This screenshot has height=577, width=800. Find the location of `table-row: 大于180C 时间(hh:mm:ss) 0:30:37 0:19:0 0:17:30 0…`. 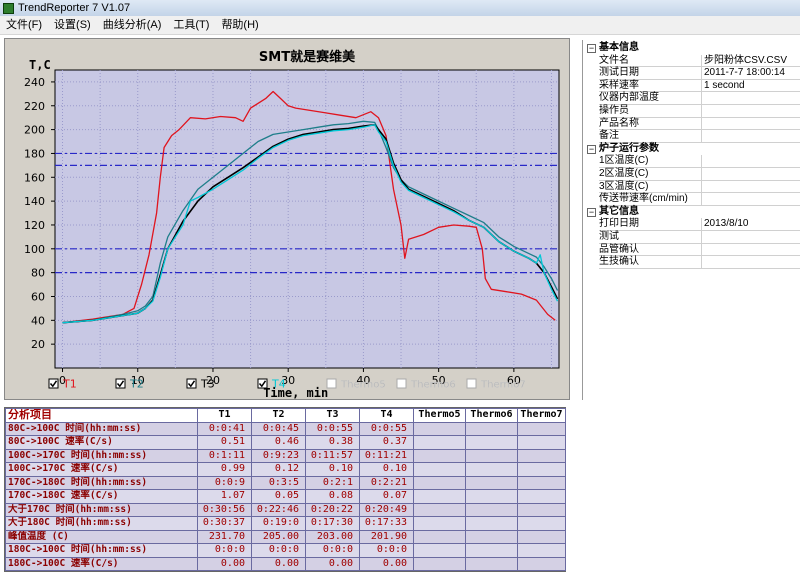

table-row: 大于180C 时间(hh:mm:ss) 0:30:37 0:19:0 0:17:30 0… is located at coordinates (285, 523).